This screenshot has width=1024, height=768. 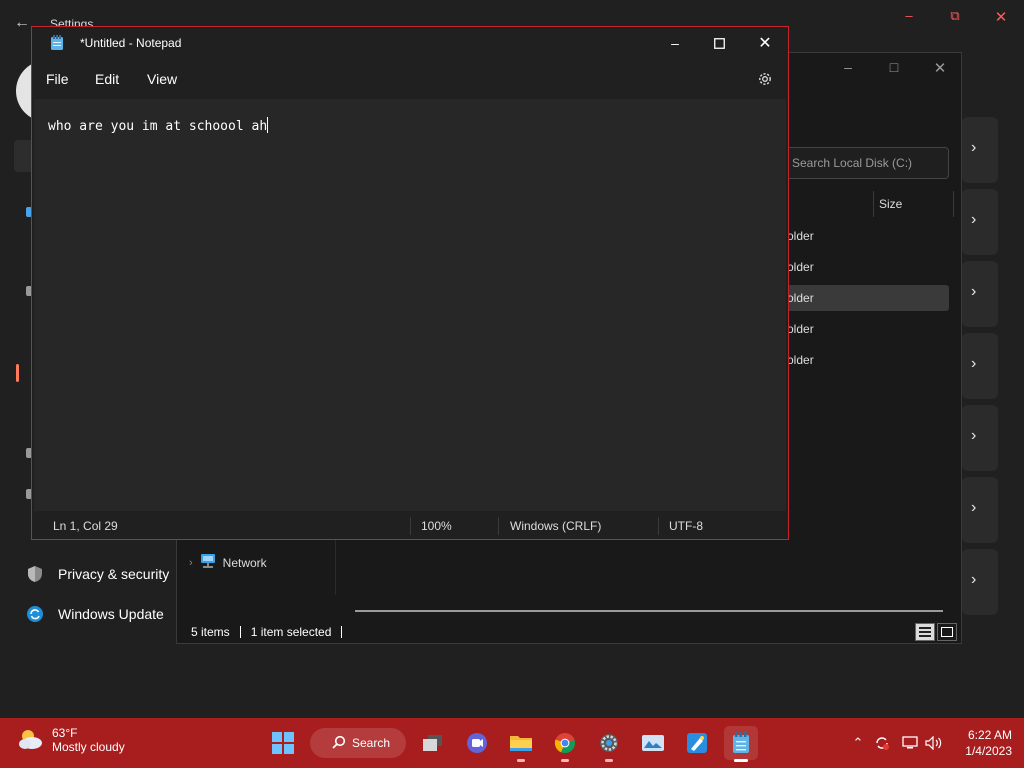 What do you see at coordinates (158, 125) in the screenshot?
I see `editor-content: who are you im at schoool ah` at bounding box center [158, 125].